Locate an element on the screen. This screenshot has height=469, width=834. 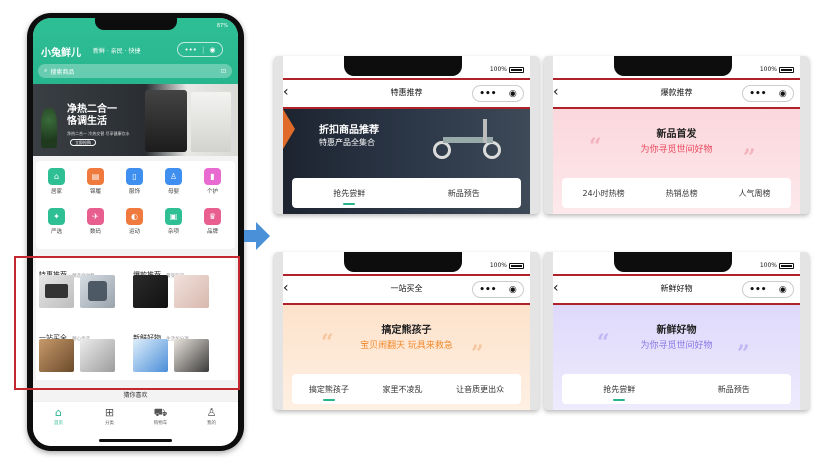
category-item: ♙ 母婴 is located at coordinates (173, 182).